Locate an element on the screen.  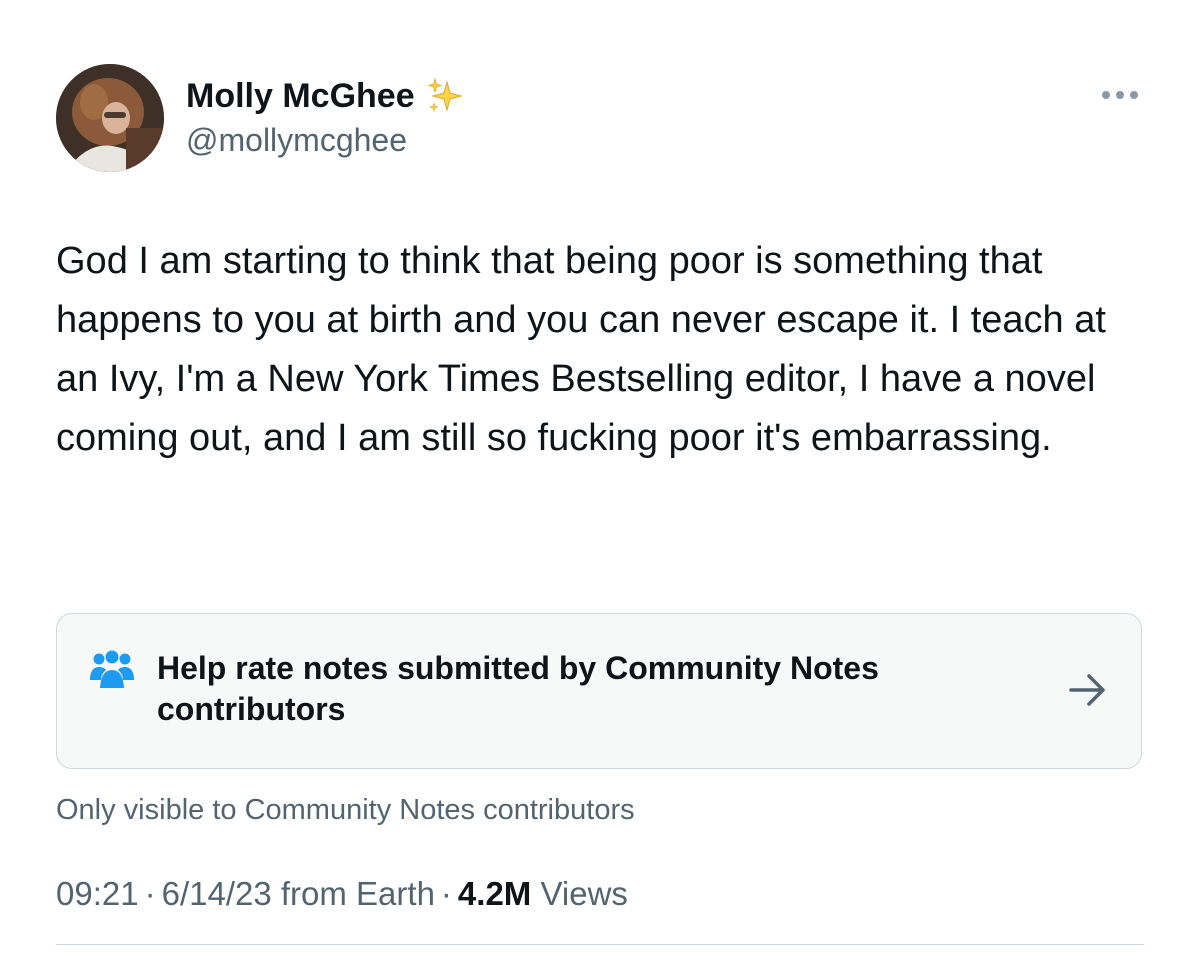
user-handle: @mollymcghee is located at coordinates (296, 140).